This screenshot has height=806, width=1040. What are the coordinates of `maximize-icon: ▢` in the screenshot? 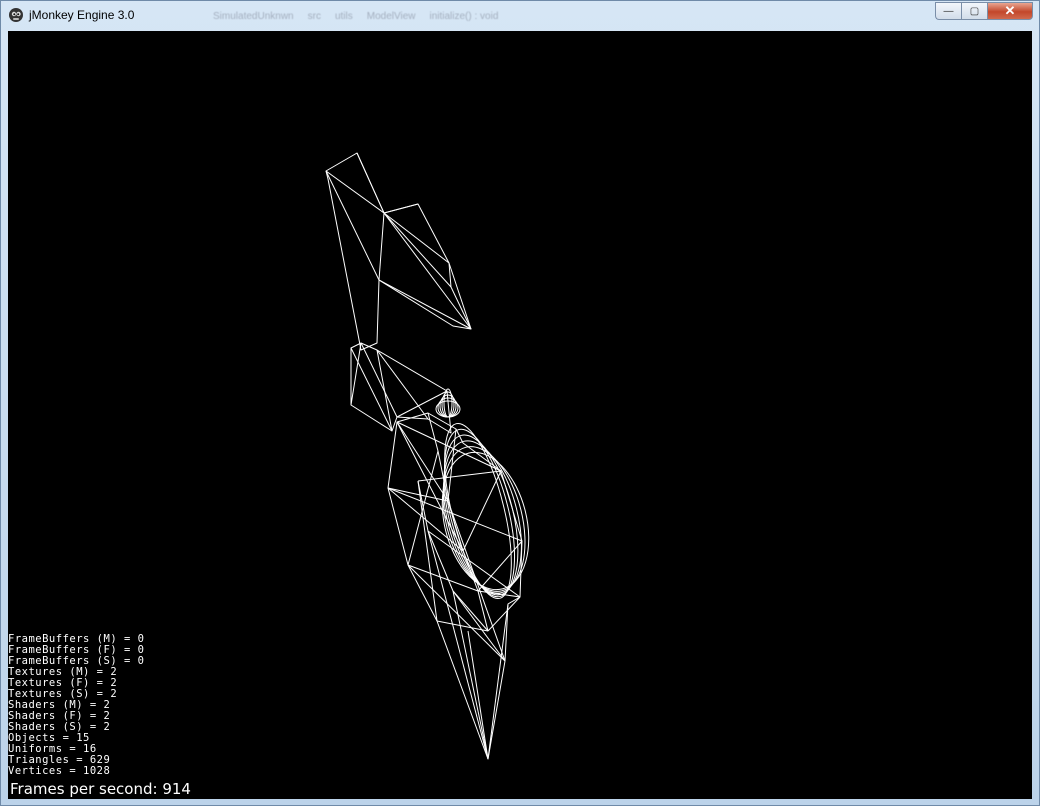 It's located at (974, 11).